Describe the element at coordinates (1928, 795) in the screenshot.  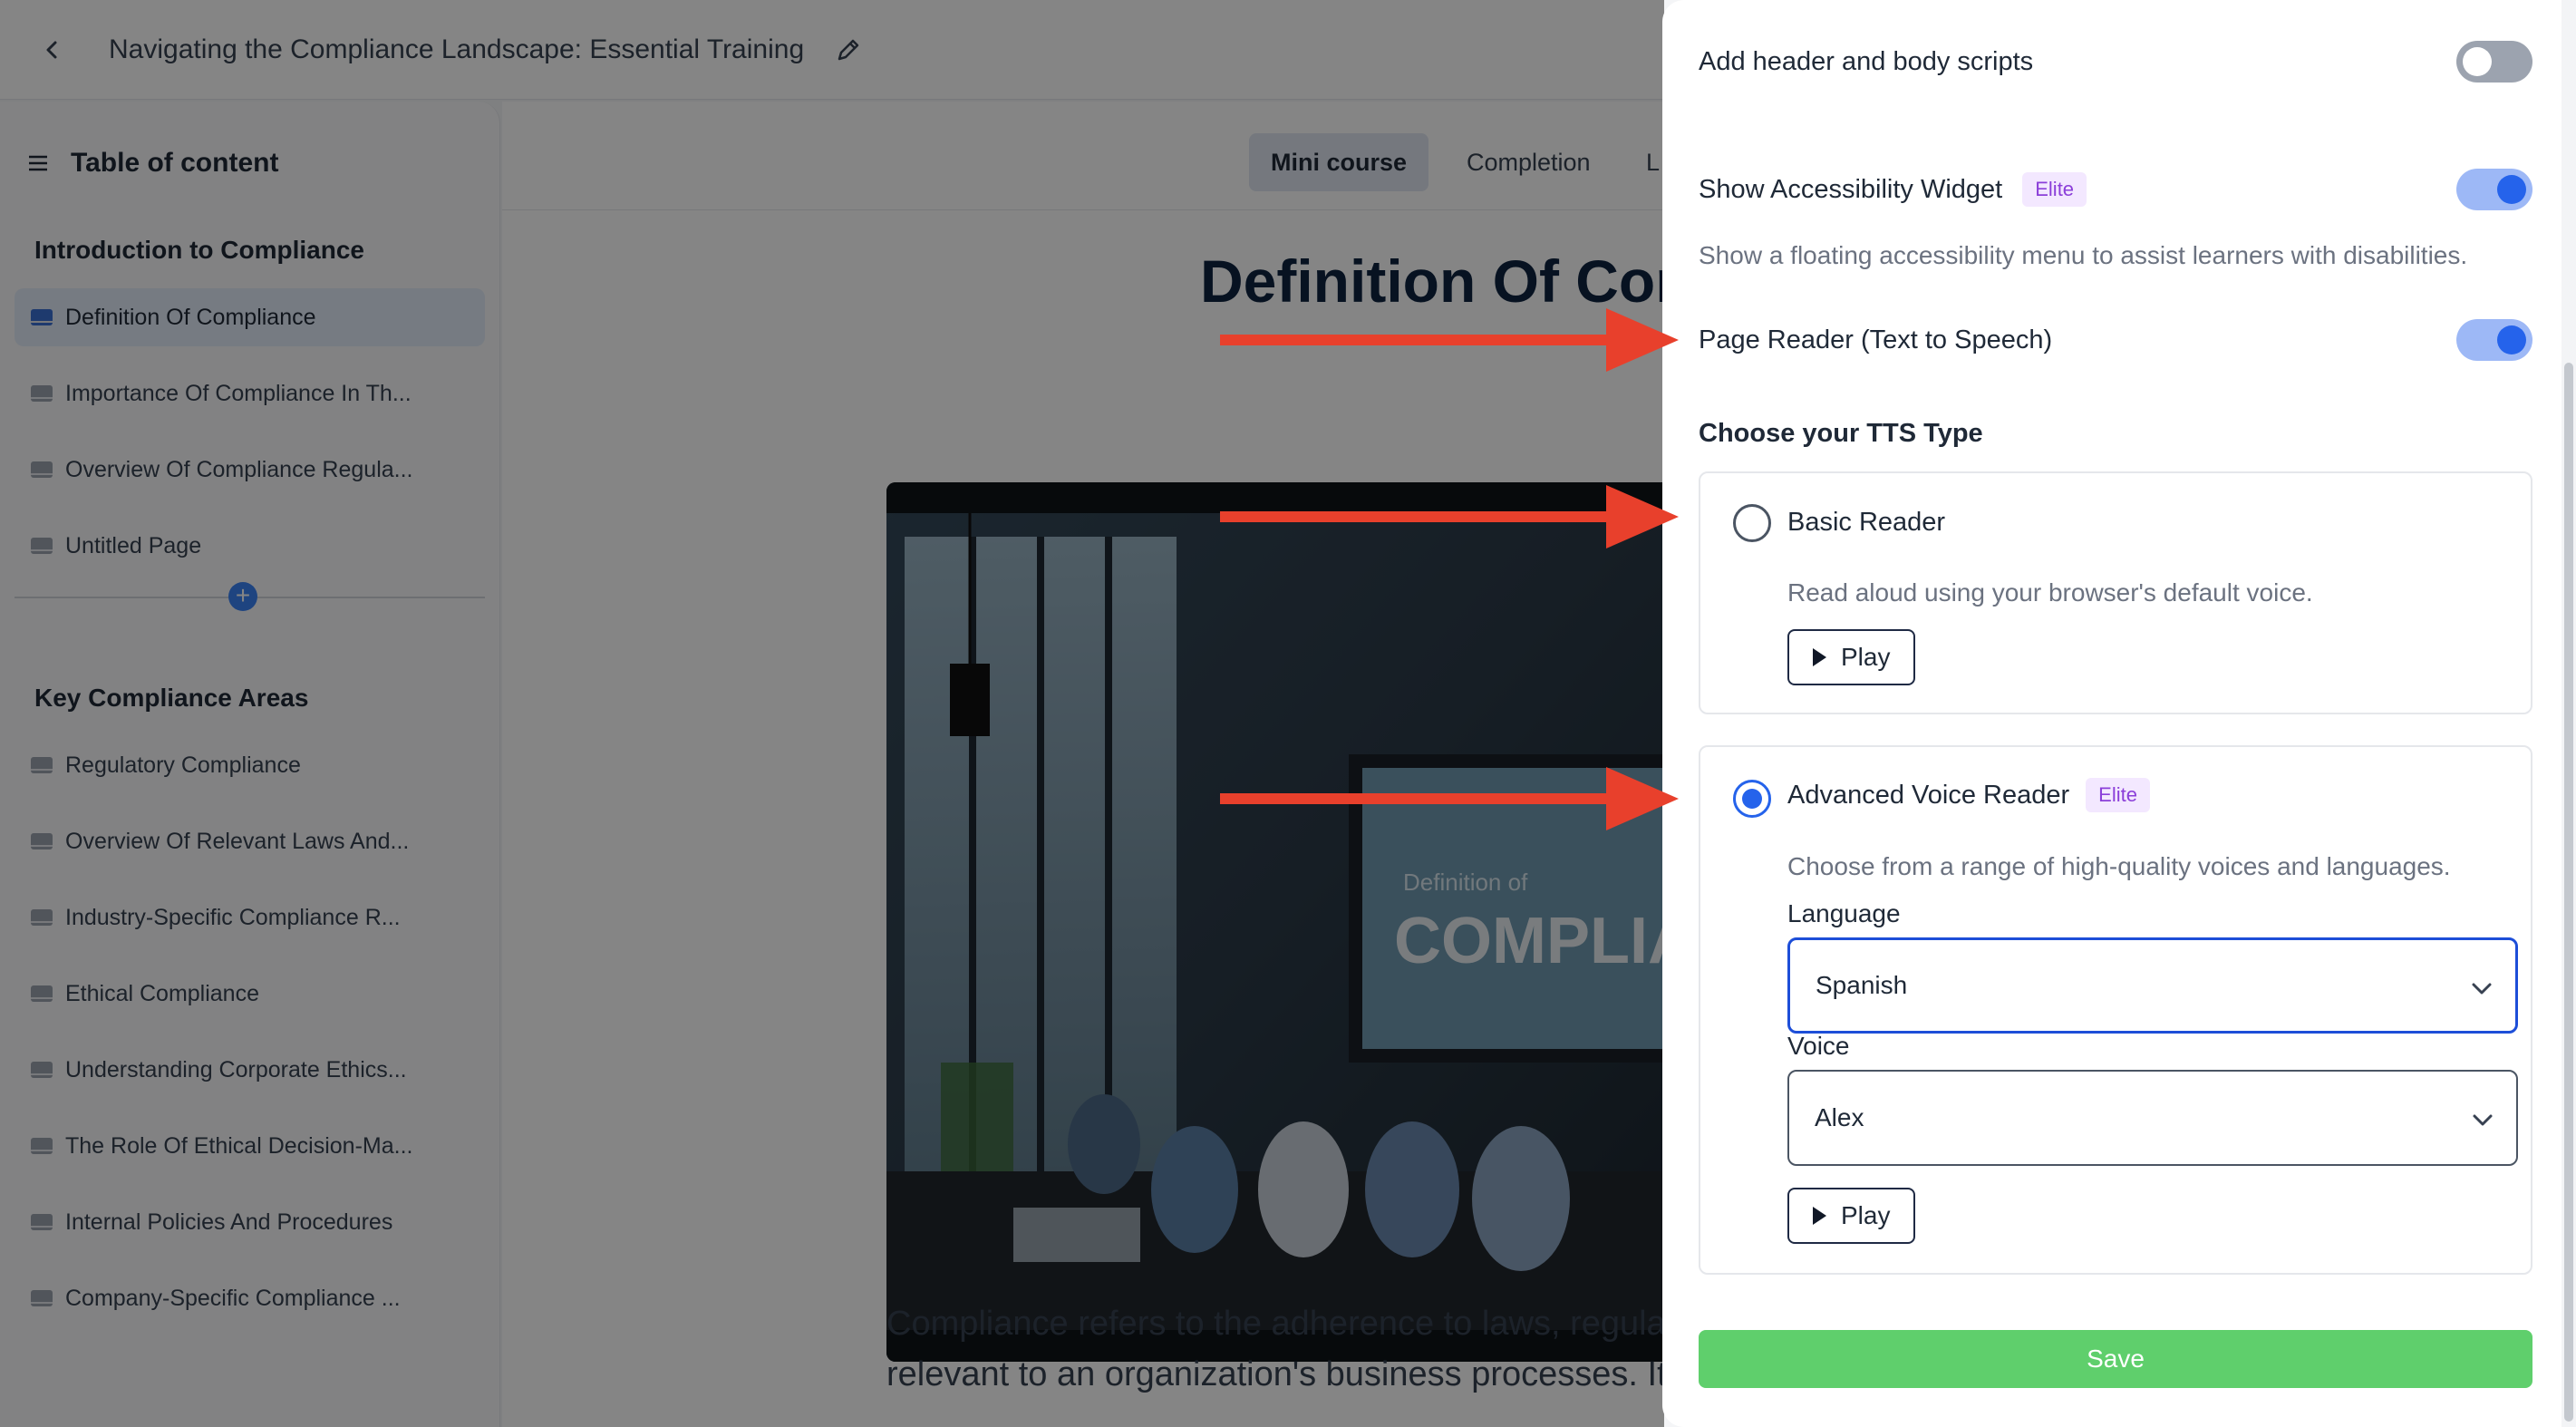
I see `advanced-reader-title-text: Advanced Voice Reader` at that location.